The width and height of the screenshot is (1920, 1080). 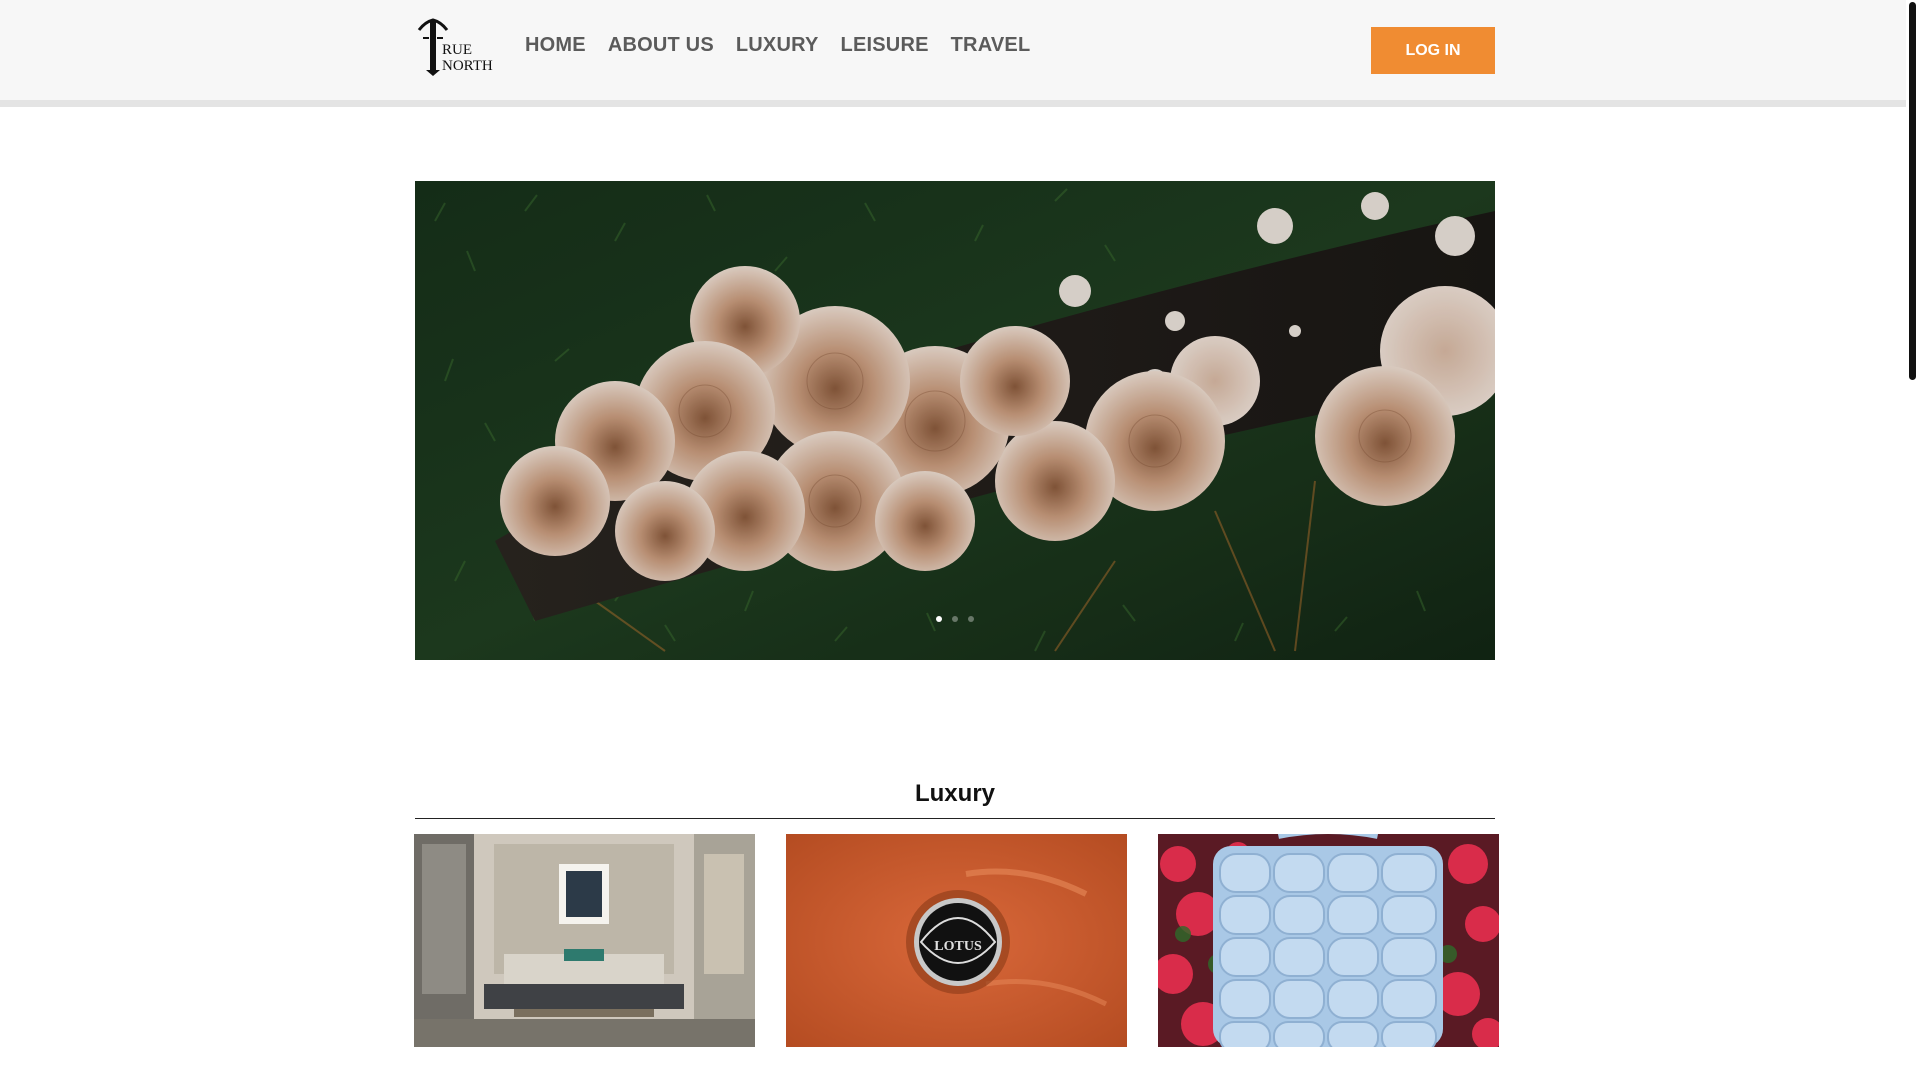 I want to click on luxury-card-bag, so click(x=1328, y=940).